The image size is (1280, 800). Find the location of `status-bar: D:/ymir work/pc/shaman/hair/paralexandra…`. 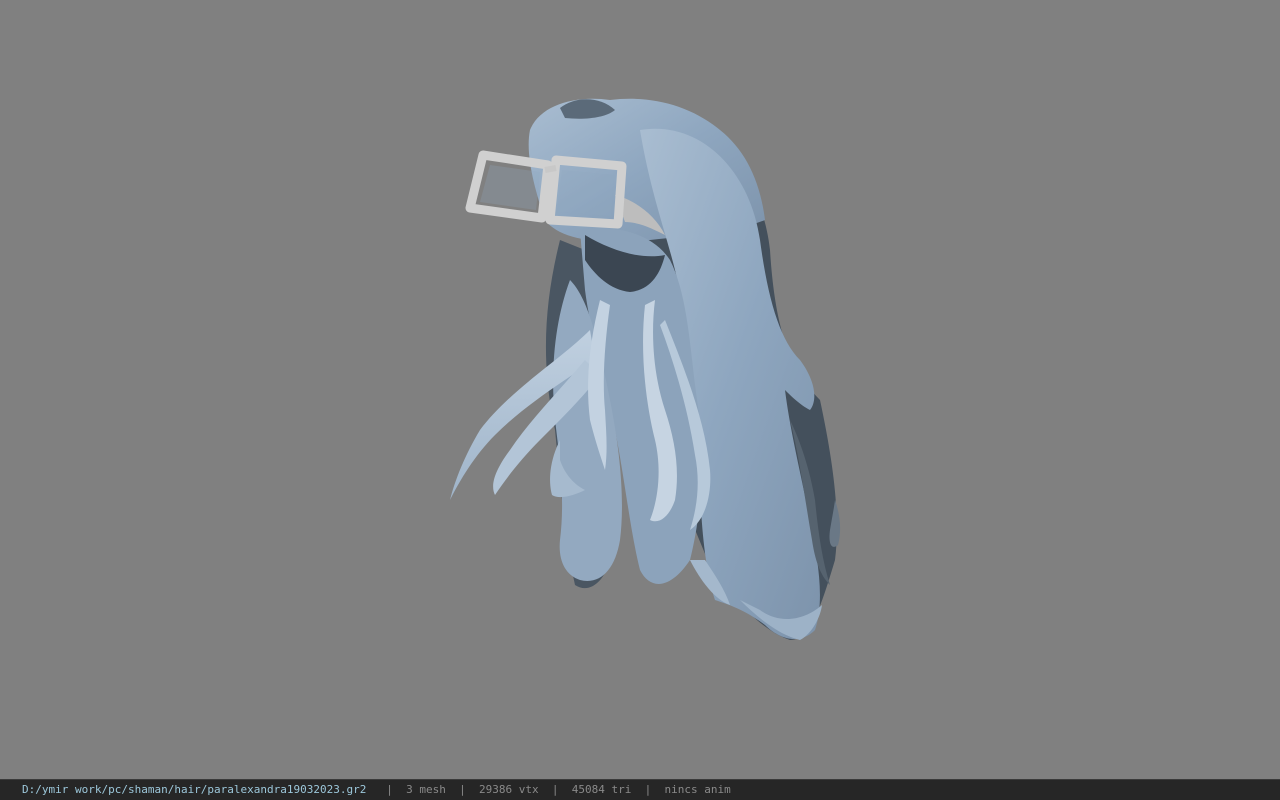

status-bar: D:/ymir work/pc/shaman/hair/paralexandra… is located at coordinates (640, 789).